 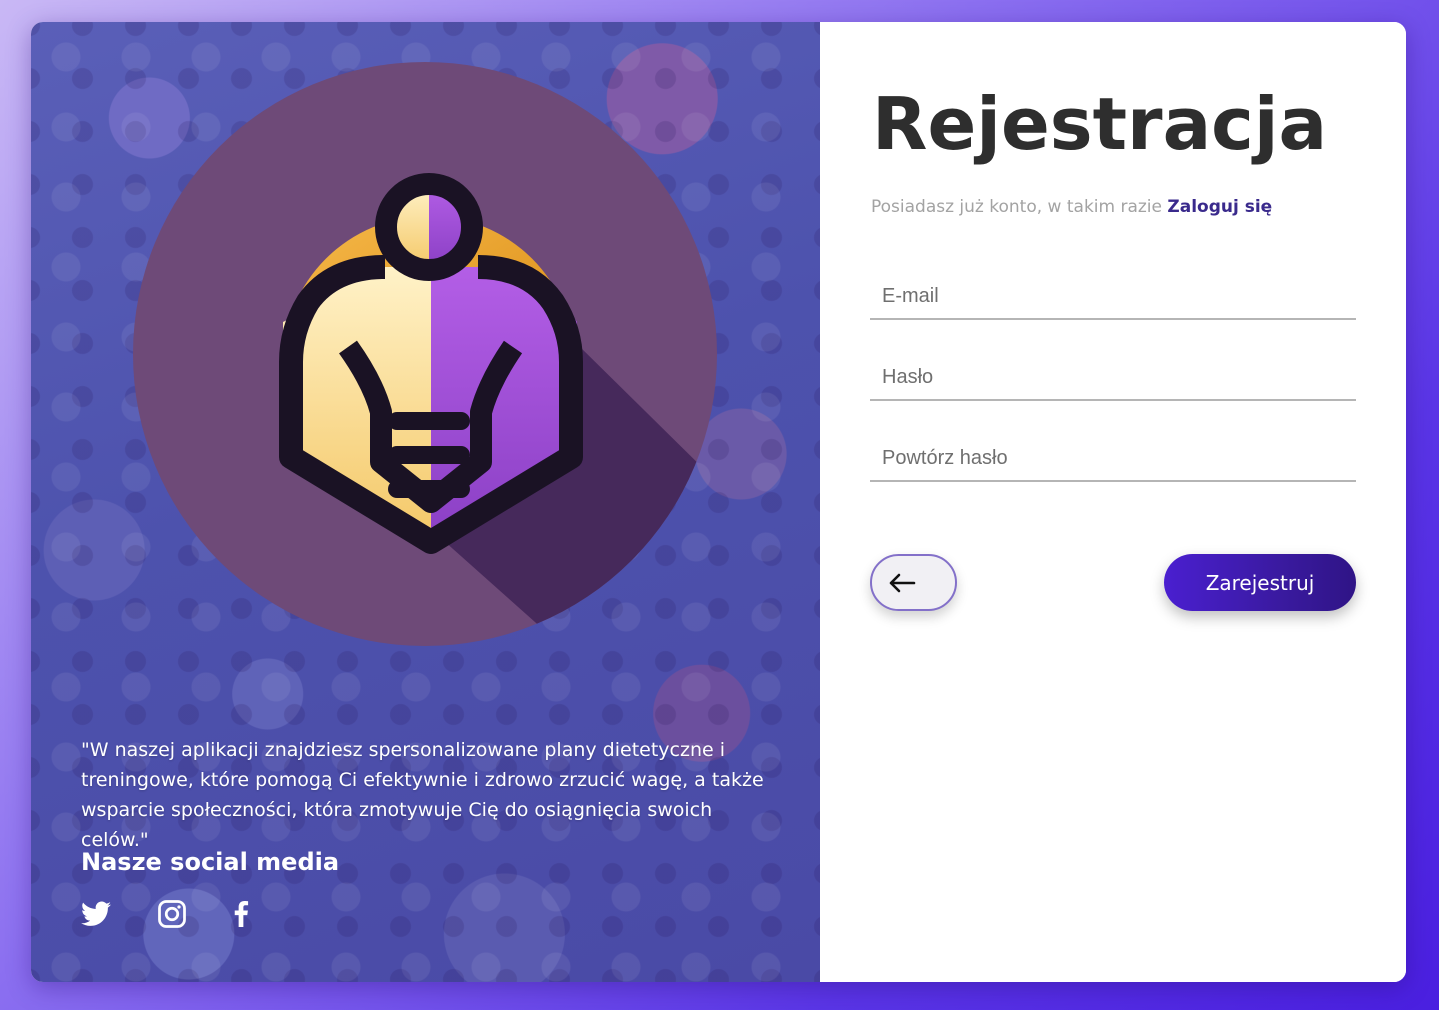 I want to click on password-field, so click(x=1113, y=377).